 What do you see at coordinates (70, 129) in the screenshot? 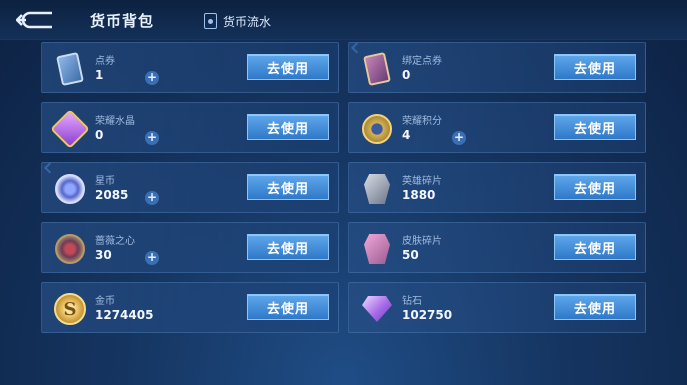
I see `glory-crystal-icon` at bounding box center [70, 129].